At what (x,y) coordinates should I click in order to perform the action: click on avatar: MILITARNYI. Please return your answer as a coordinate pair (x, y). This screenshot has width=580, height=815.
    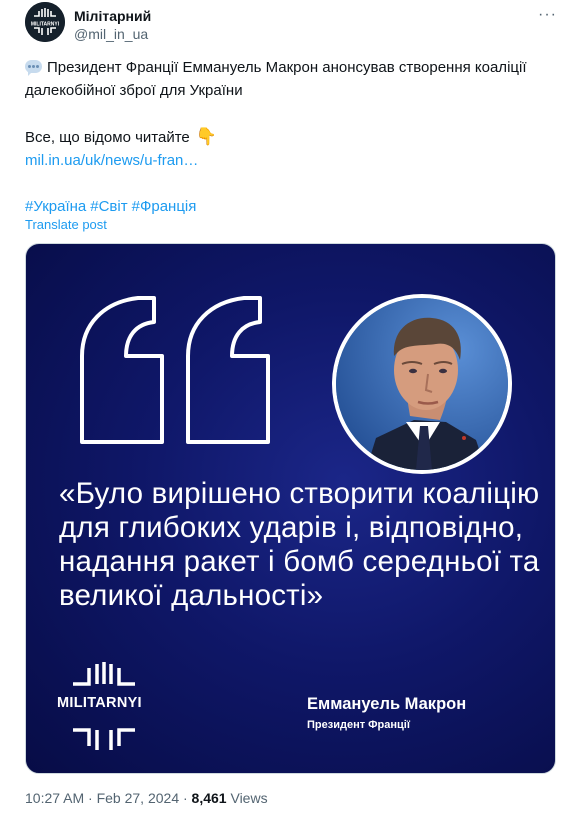
    Looking at the image, I should click on (45, 22).